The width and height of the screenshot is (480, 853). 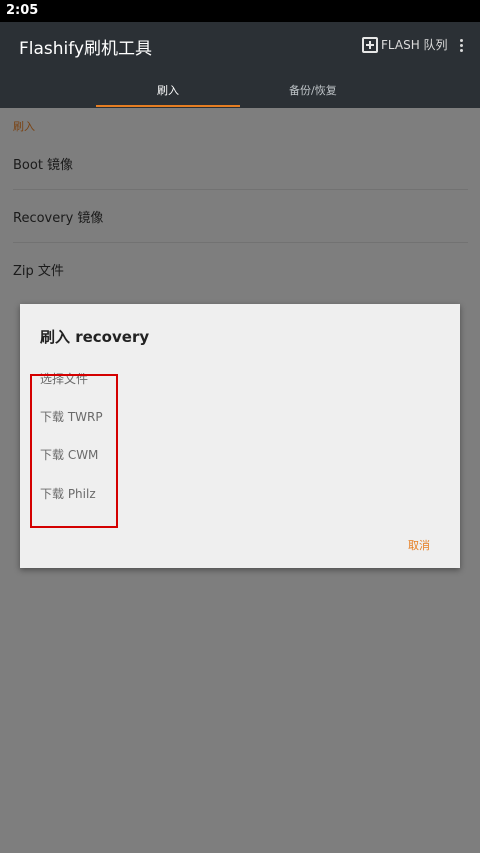 I want to click on tab-backup-restore: 备份/恢复, so click(x=313, y=90).